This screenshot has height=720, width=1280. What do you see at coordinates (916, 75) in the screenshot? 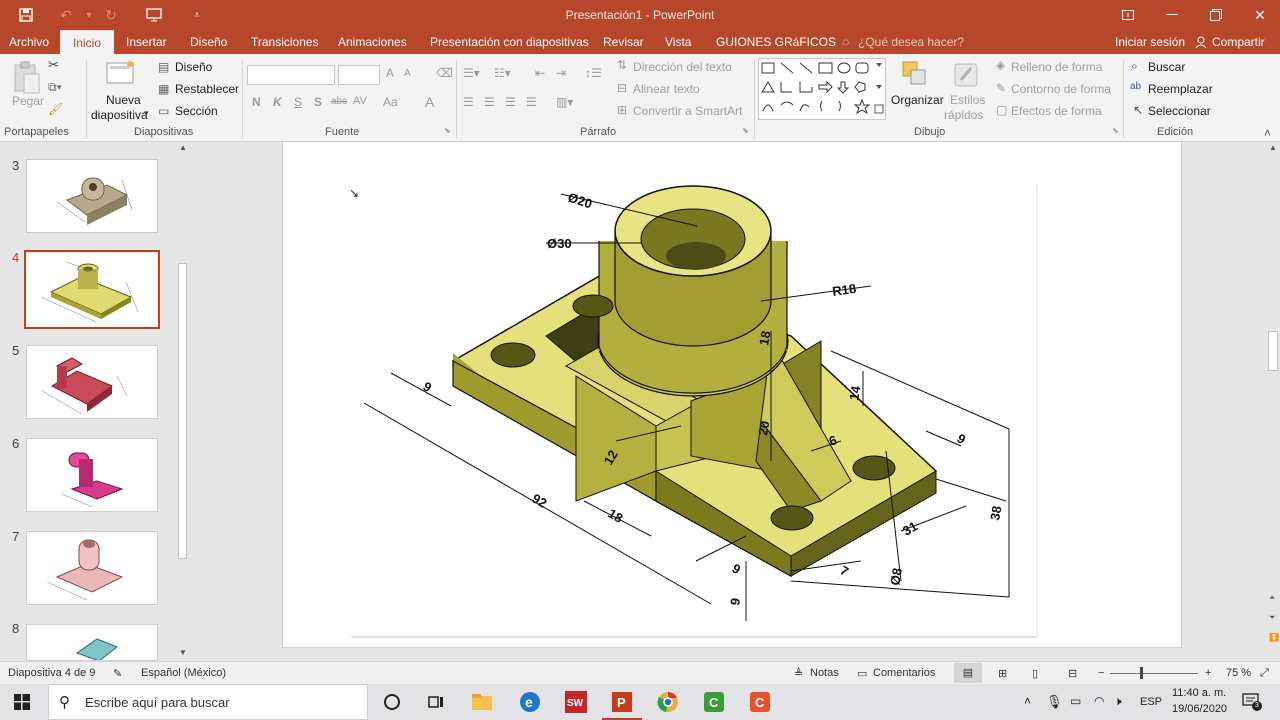
I see `arrange-icon` at bounding box center [916, 75].